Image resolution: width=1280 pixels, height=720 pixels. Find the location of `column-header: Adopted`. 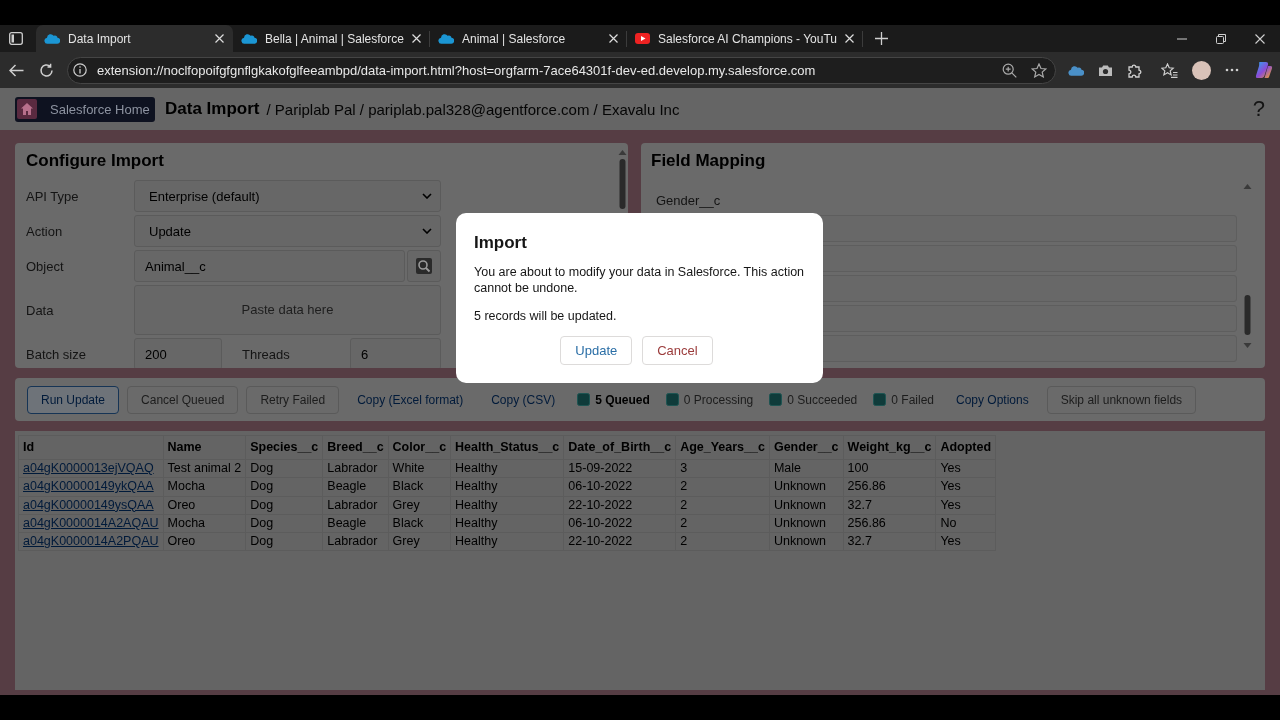

column-header: Adopted is located at coordinates (965, 447).